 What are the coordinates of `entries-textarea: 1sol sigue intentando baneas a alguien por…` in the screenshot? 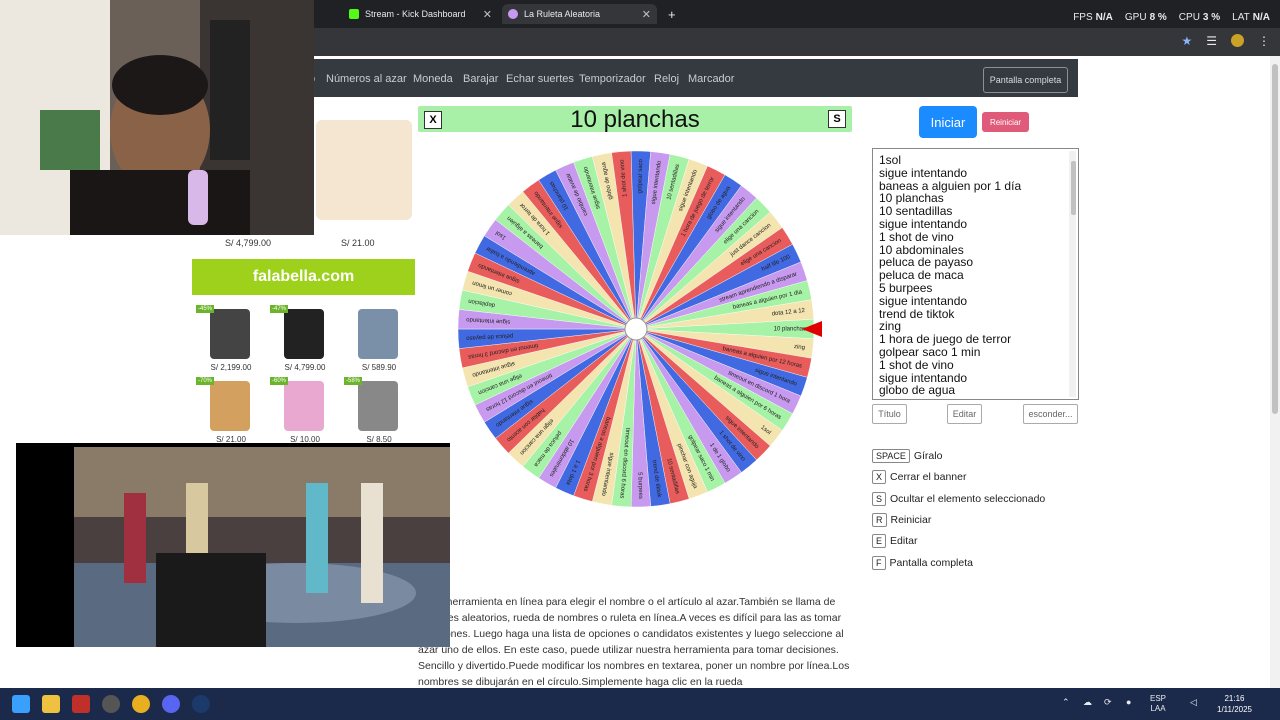 It's located at (975, 274).